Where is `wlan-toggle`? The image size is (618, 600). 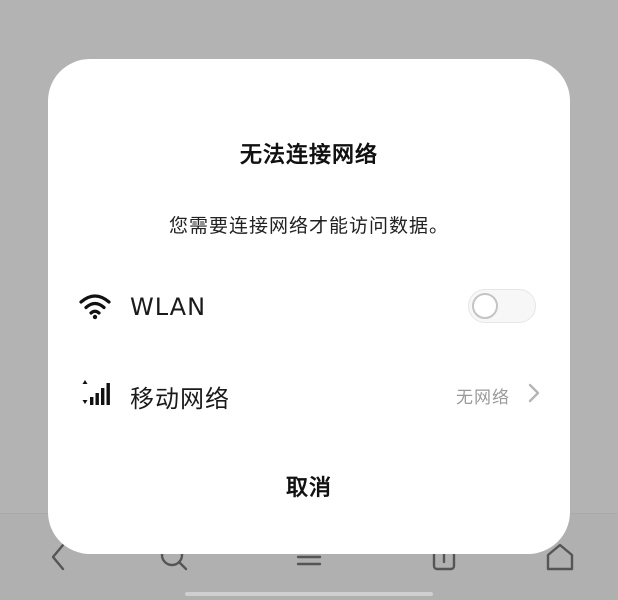 wlan-toggle is located at coordinates (502, 306).